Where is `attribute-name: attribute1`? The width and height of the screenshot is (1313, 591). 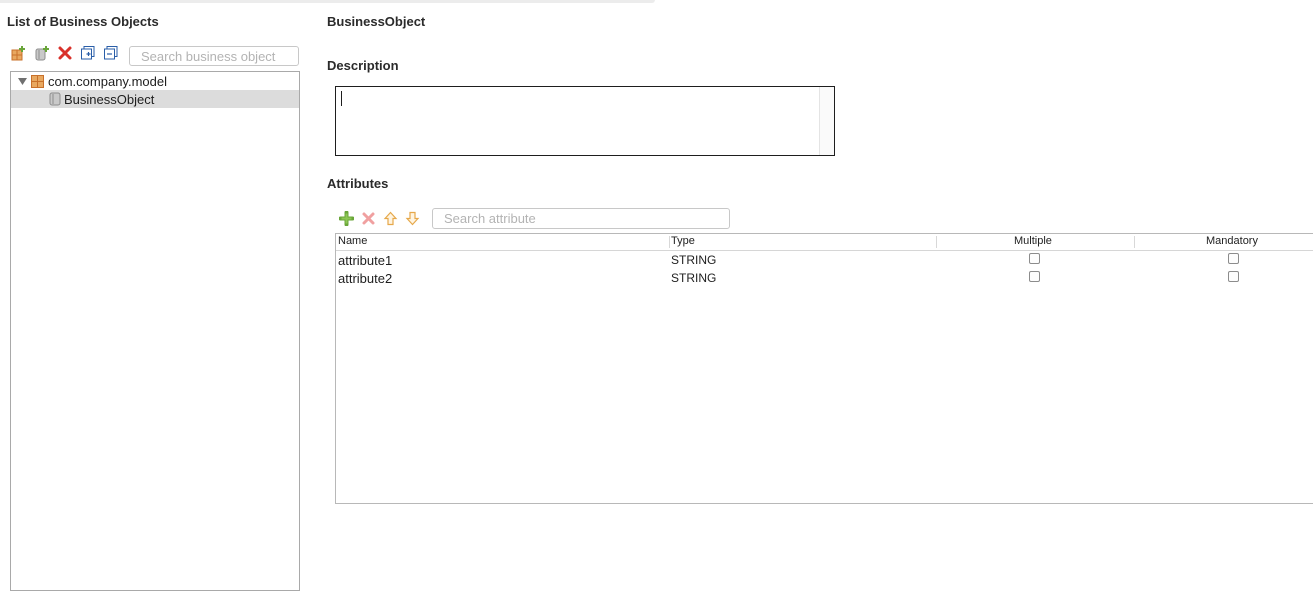
attribute-name: attribute1 is located at coordinates (365, 260).